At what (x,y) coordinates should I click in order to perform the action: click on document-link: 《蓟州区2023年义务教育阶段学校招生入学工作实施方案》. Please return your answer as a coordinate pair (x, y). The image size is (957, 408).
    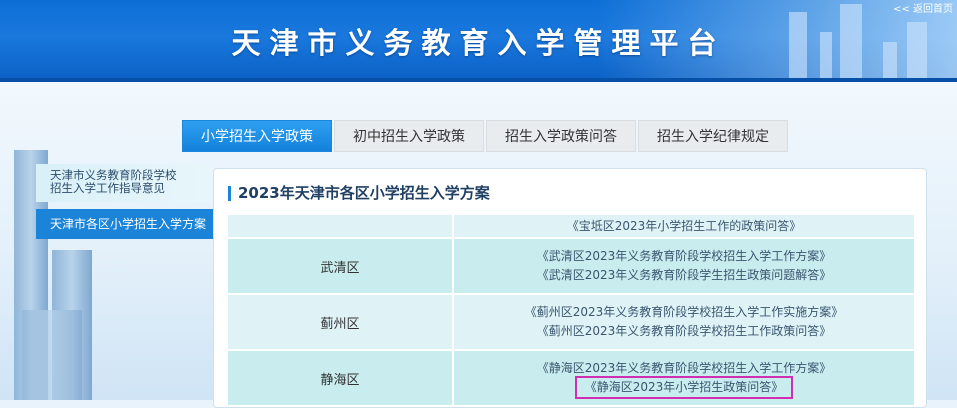
    Looking at the image, I should click on (684, 312).